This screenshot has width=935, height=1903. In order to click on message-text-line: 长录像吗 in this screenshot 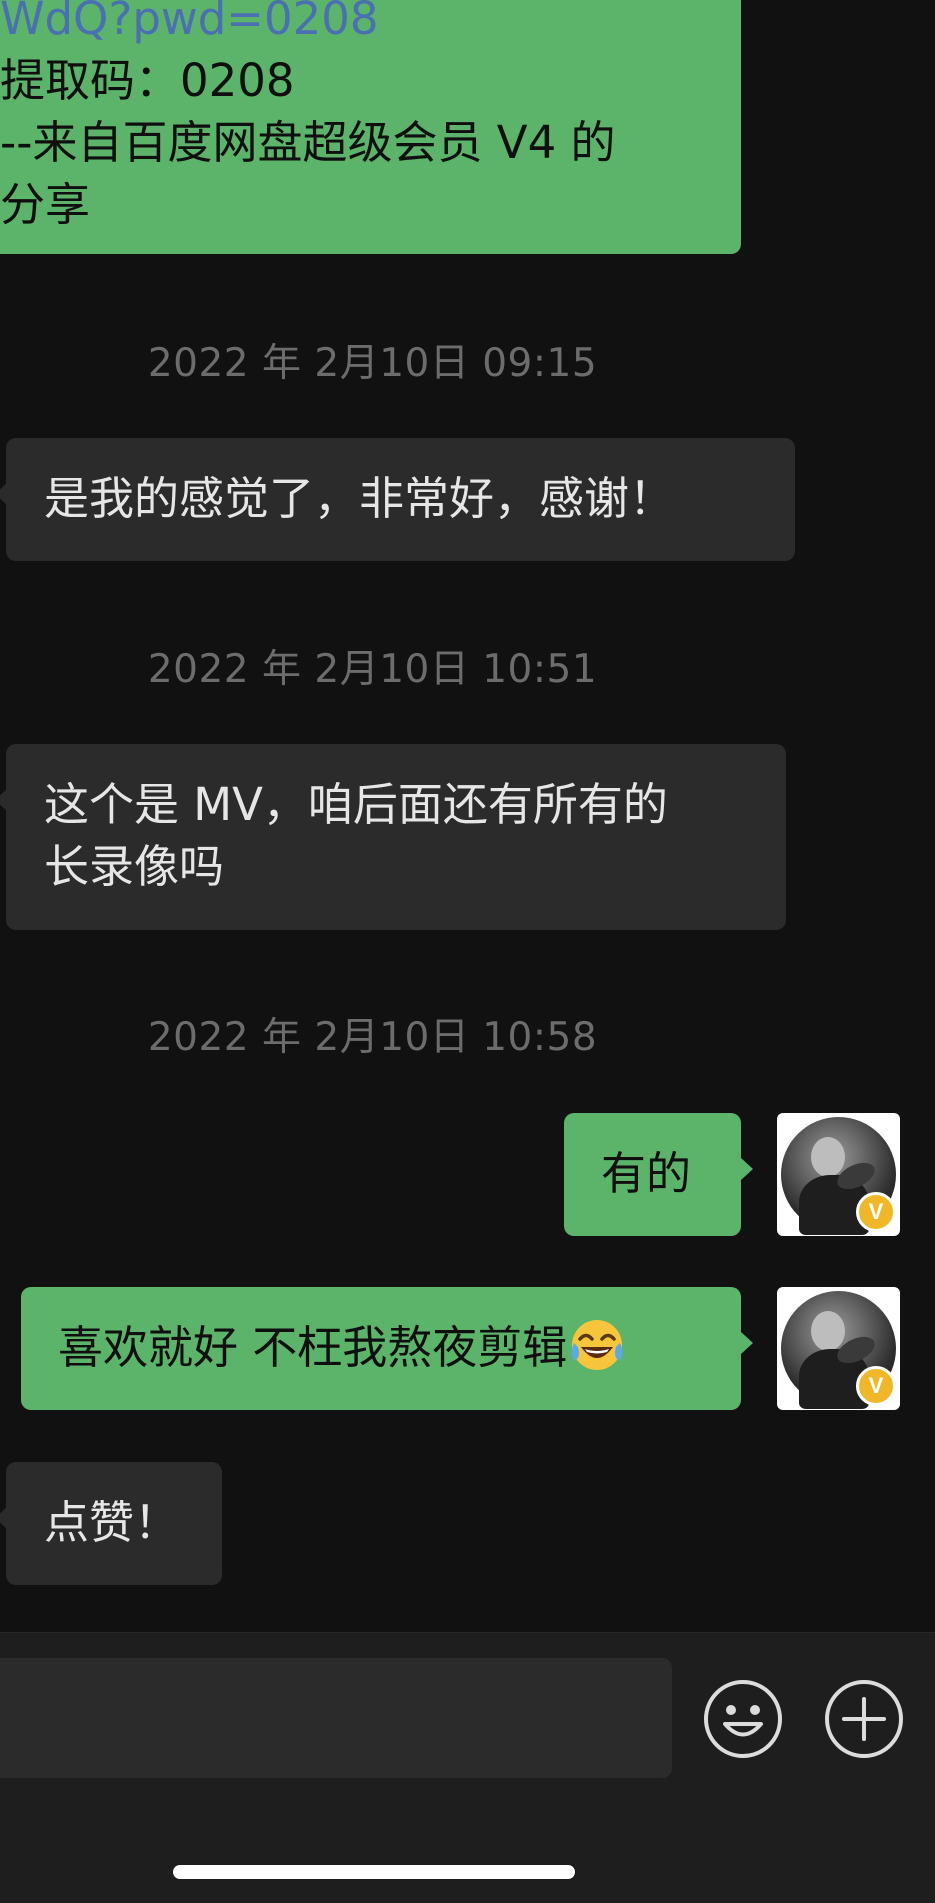, I will do `click(134, 866)`.